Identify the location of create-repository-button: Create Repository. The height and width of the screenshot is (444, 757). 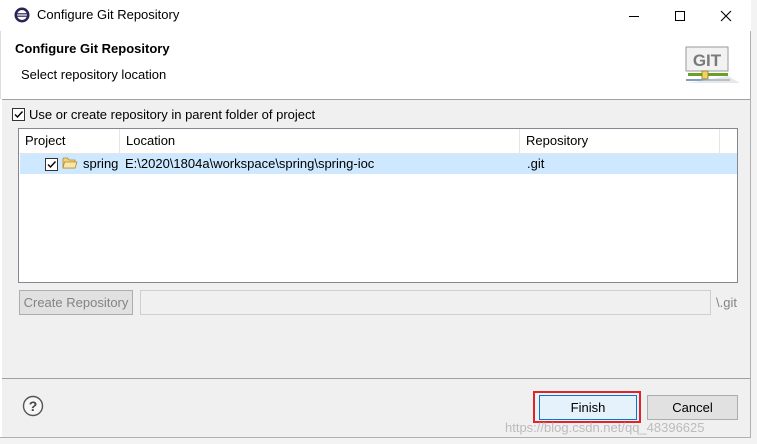
(76, 302).